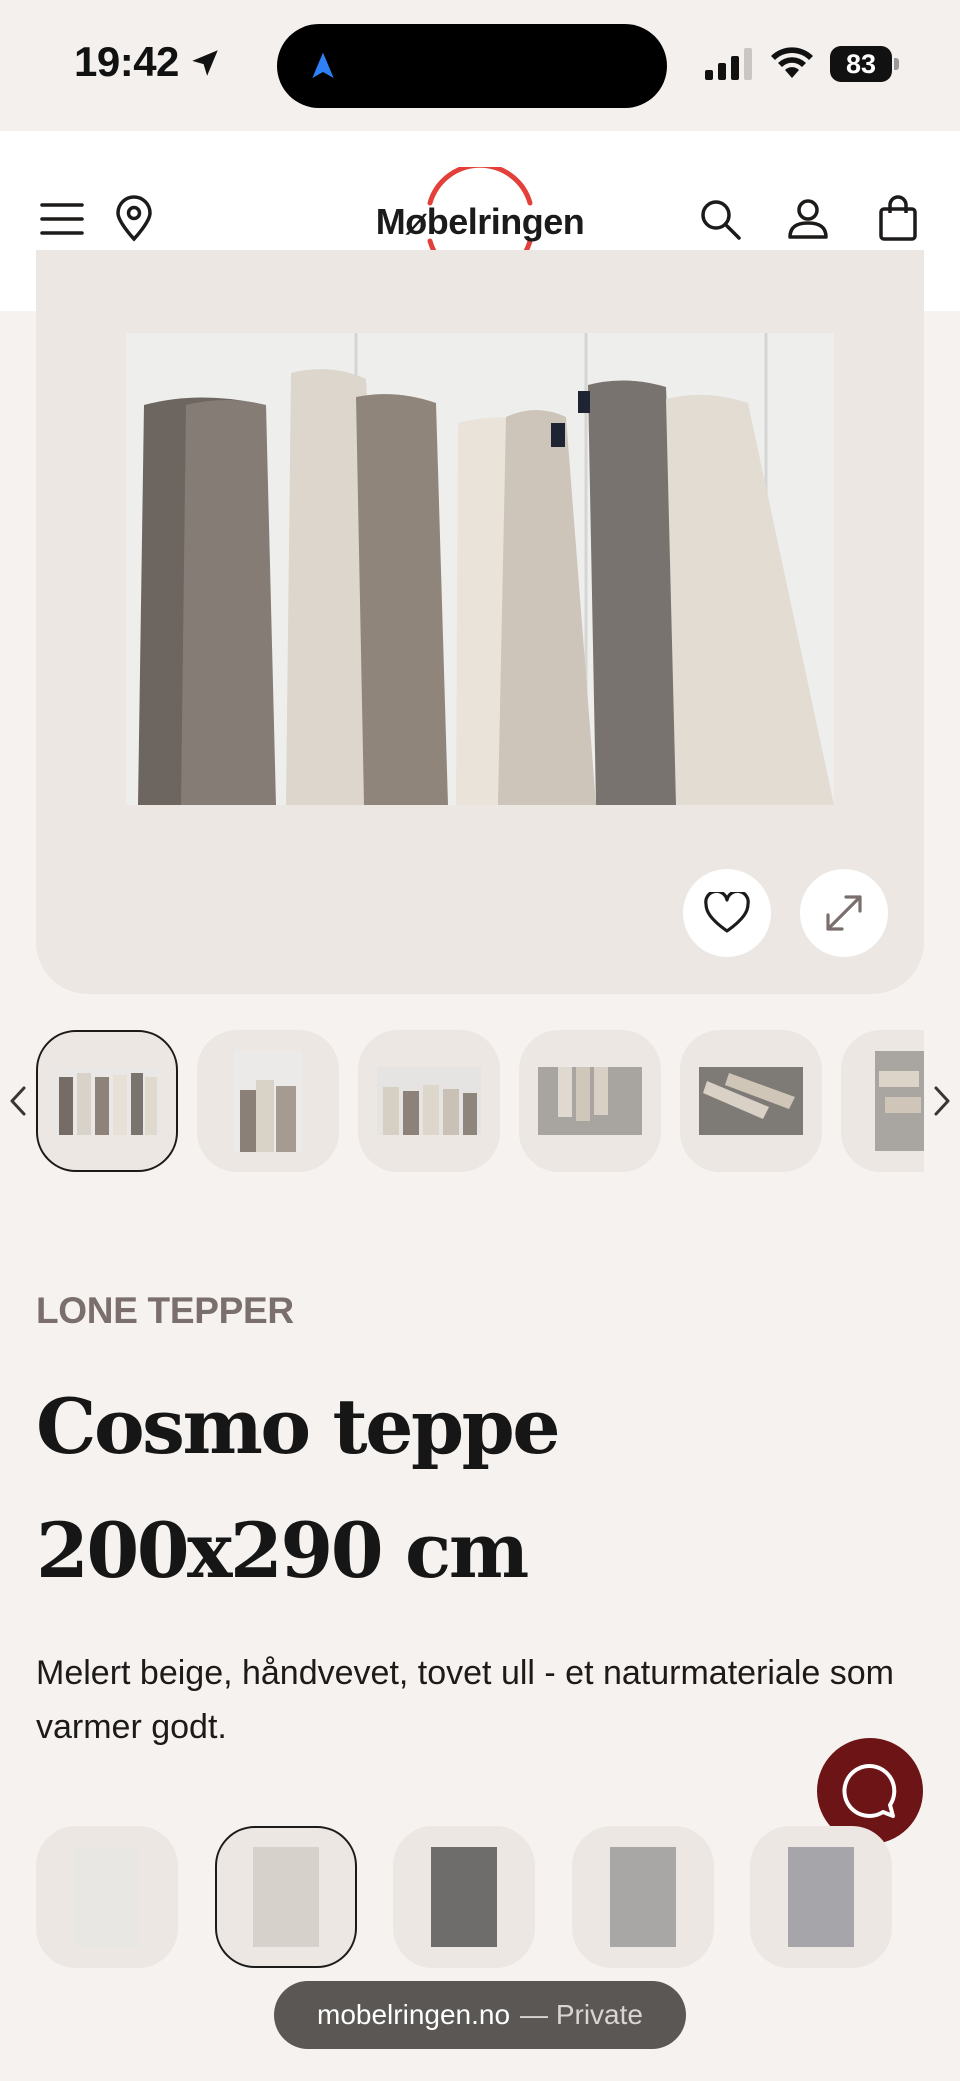 This screenshot has width=960, height=2081. I want to click on url-domain: mobelringen.no, so click(414, 2014).